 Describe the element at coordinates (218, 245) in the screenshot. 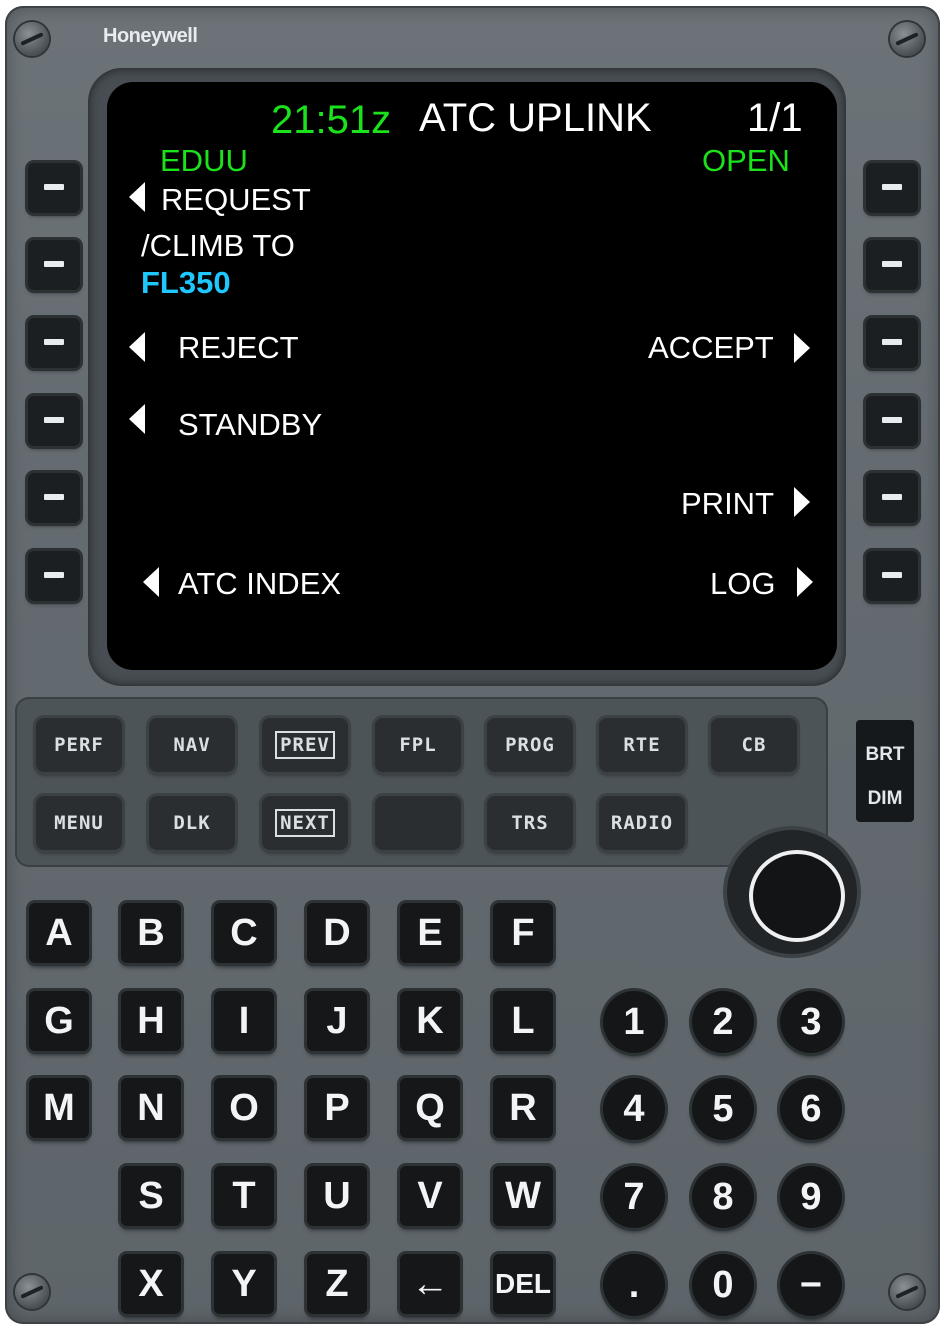

I see `message-text: /CLIMB TO` at that location.